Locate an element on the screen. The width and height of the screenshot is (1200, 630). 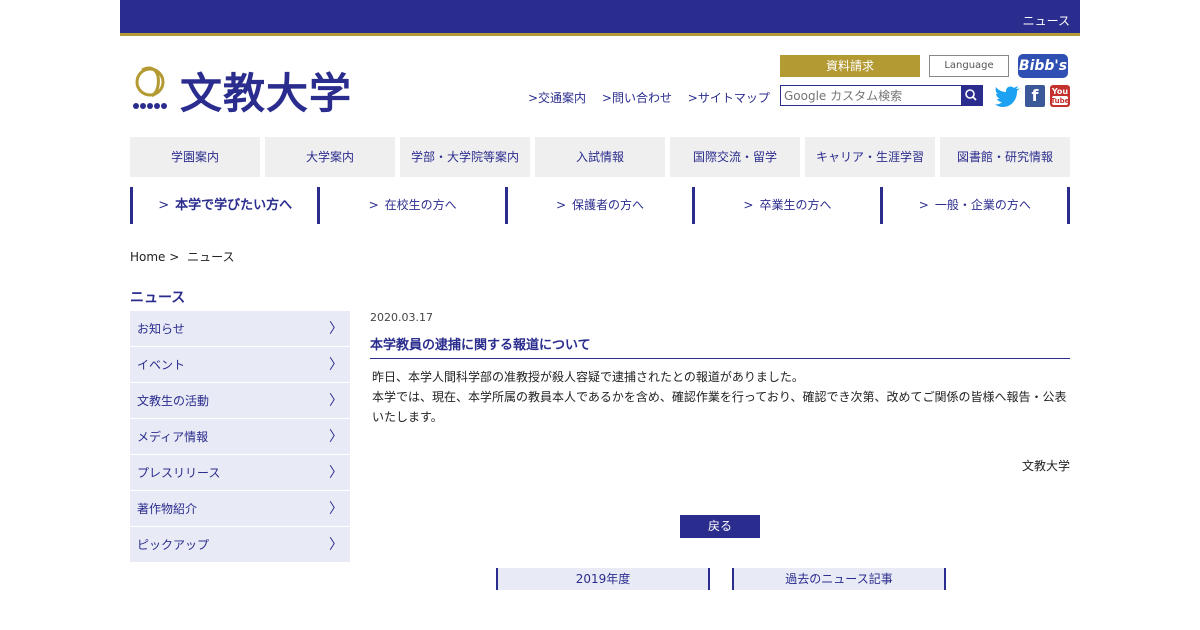
breadcrumb-current: ニュース is located at coordinates (211, 257).